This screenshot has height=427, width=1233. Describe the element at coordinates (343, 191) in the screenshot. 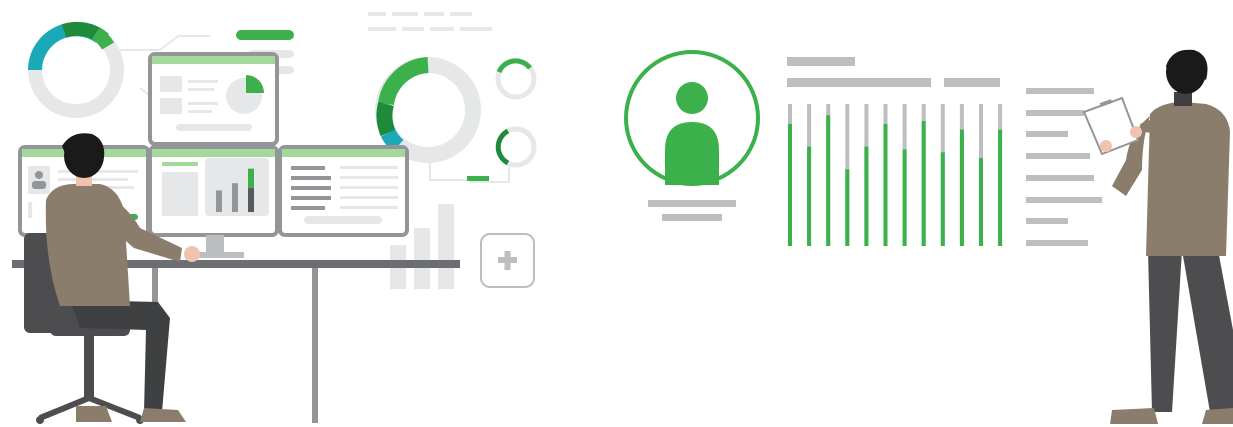

I see `monitor-right` at that location.